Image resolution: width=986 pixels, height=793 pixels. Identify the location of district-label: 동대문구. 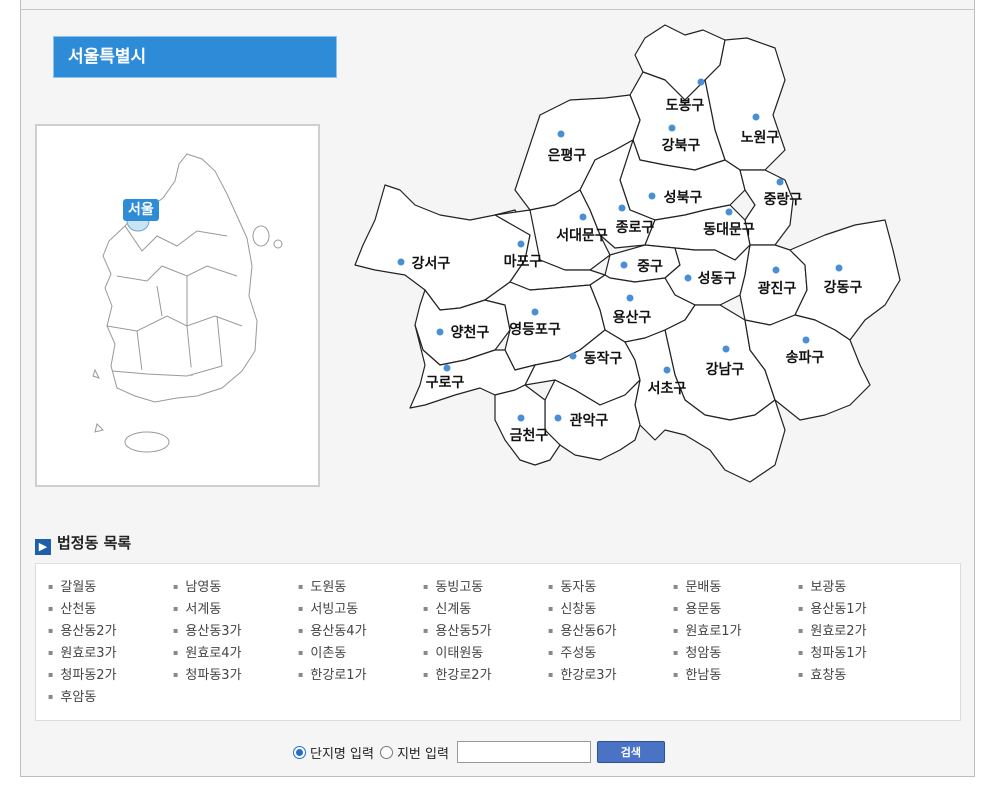
(729, 230).